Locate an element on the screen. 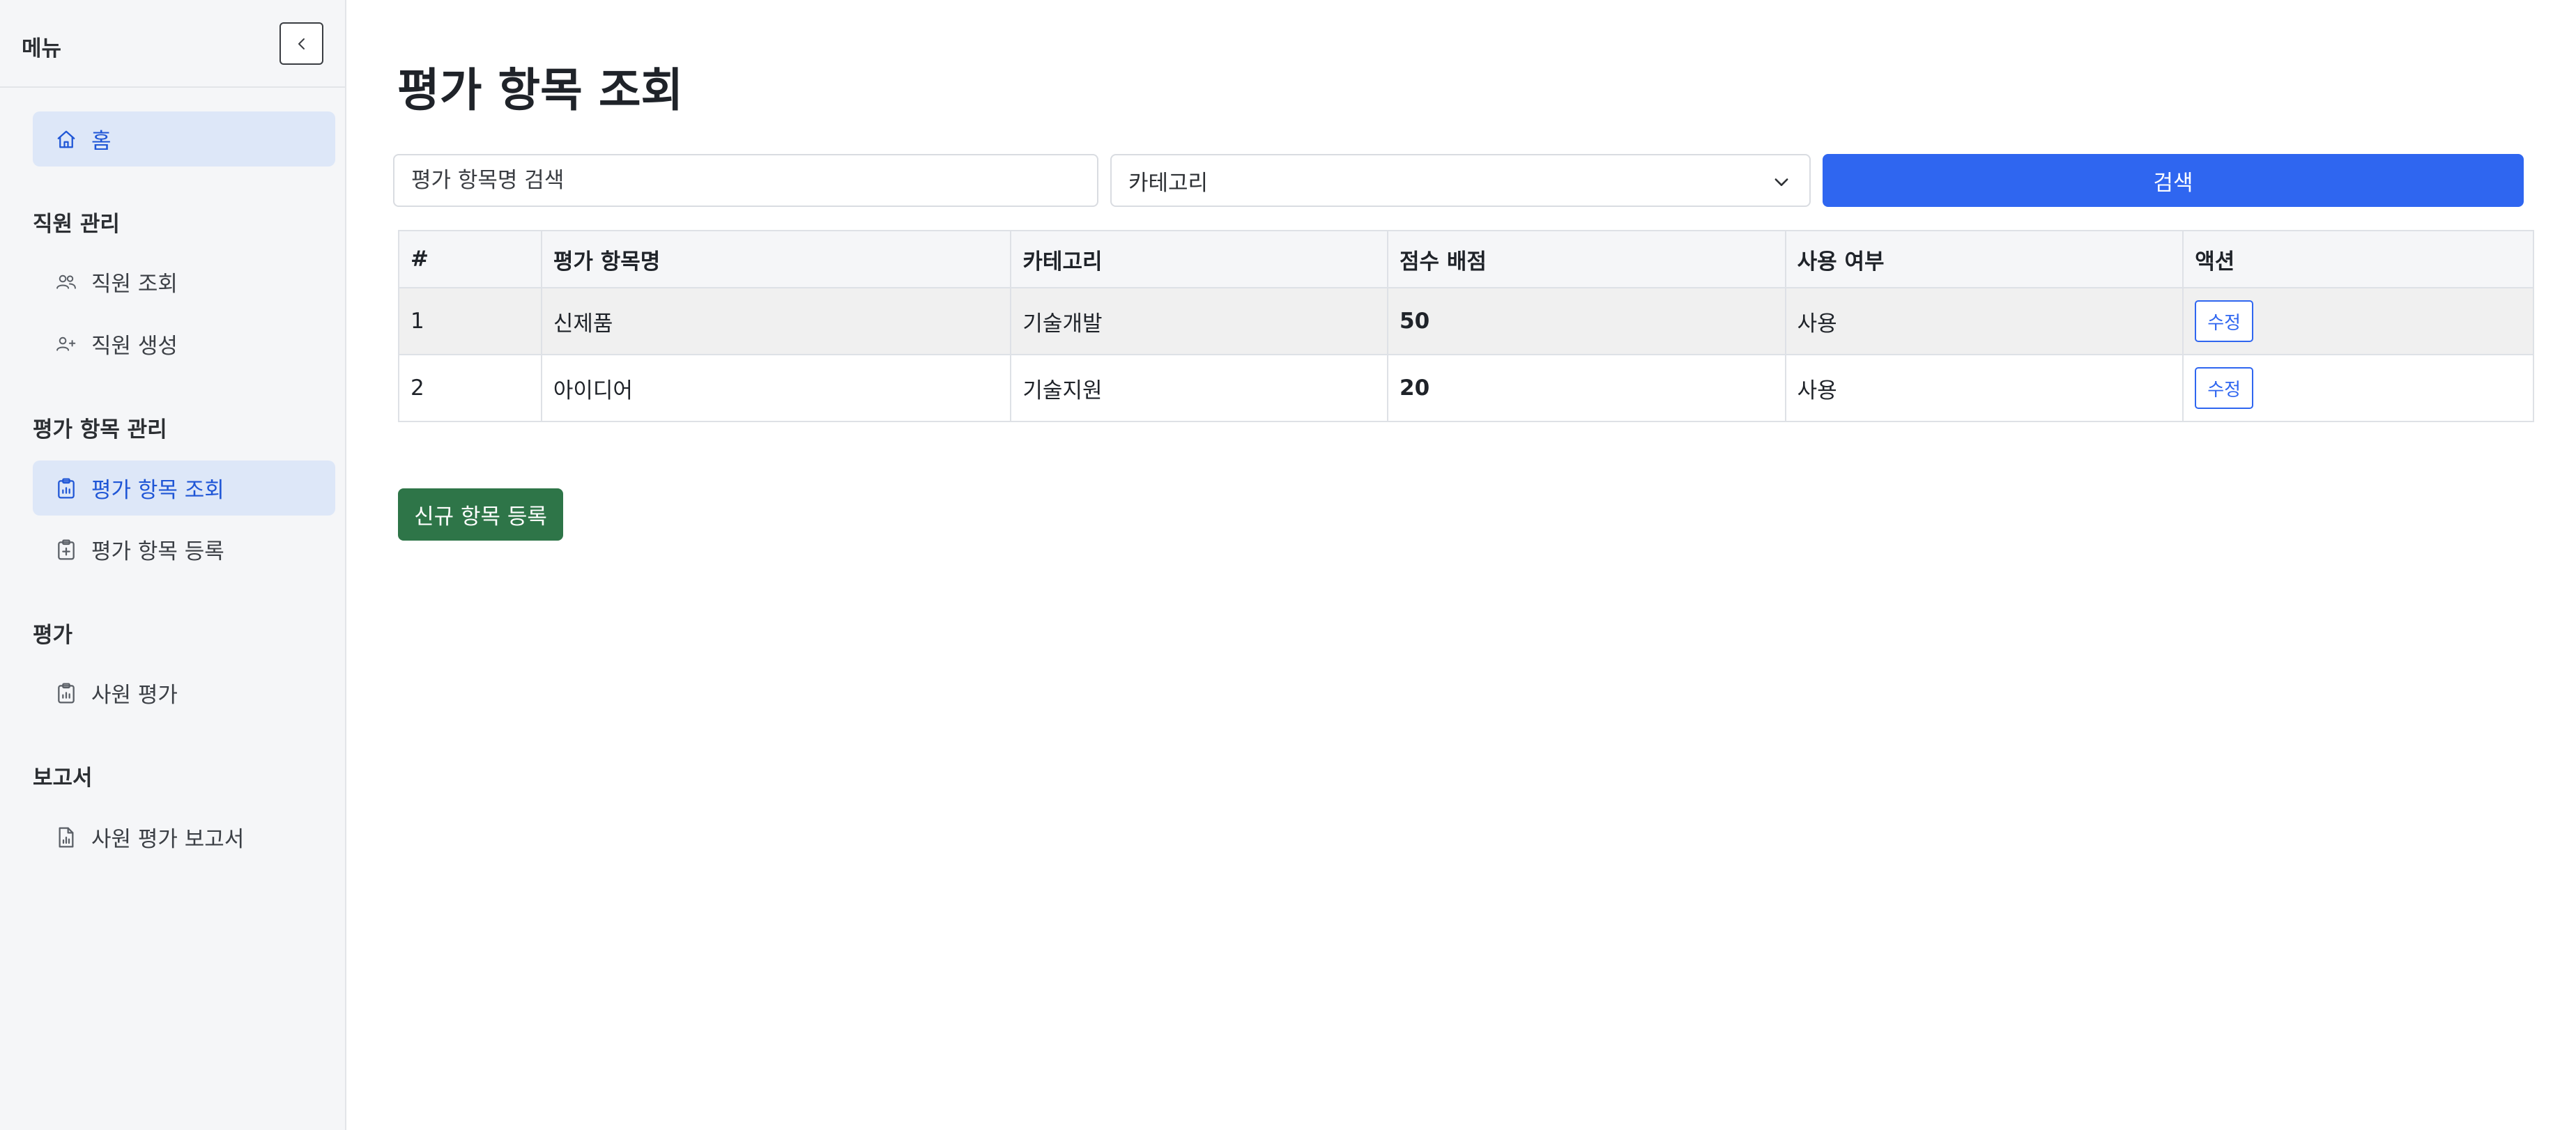 This screenshot has width=2576, height=1130. sidebar-item-label: 평가 항목 등록 is located at coordinates (157, 552).